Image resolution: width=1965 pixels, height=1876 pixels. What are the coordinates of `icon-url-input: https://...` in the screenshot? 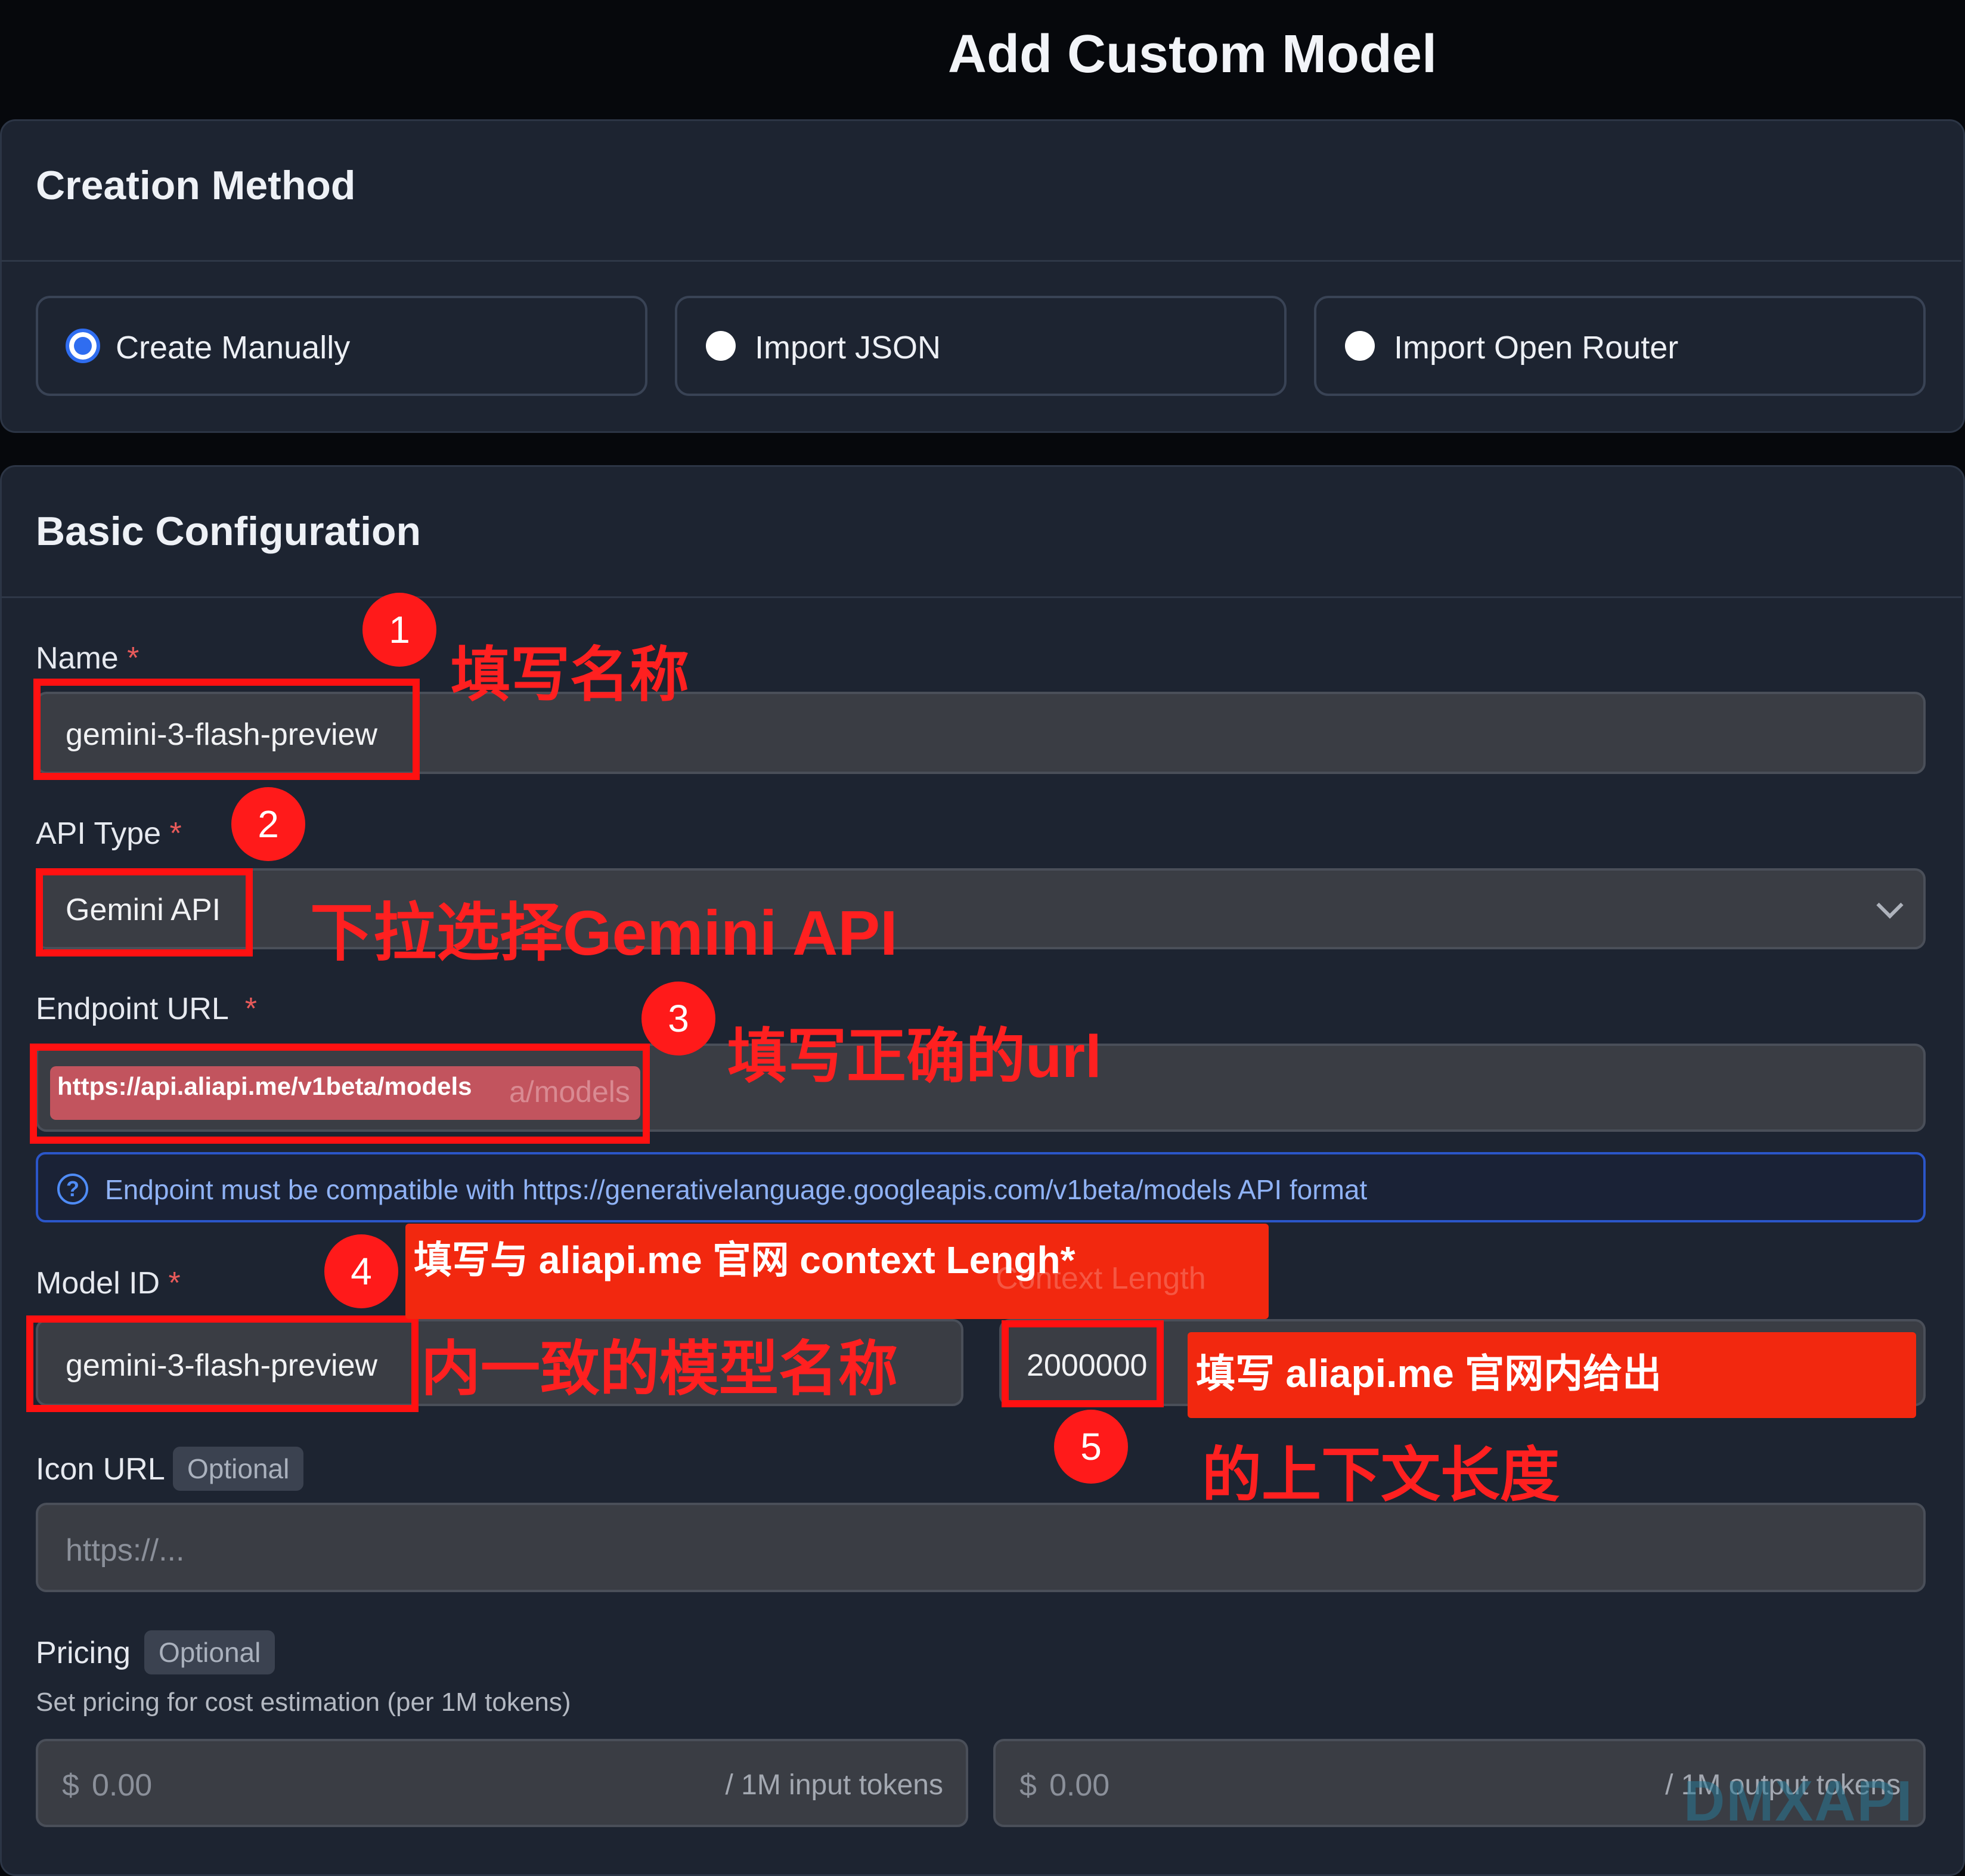 It's located at (981, 1547).